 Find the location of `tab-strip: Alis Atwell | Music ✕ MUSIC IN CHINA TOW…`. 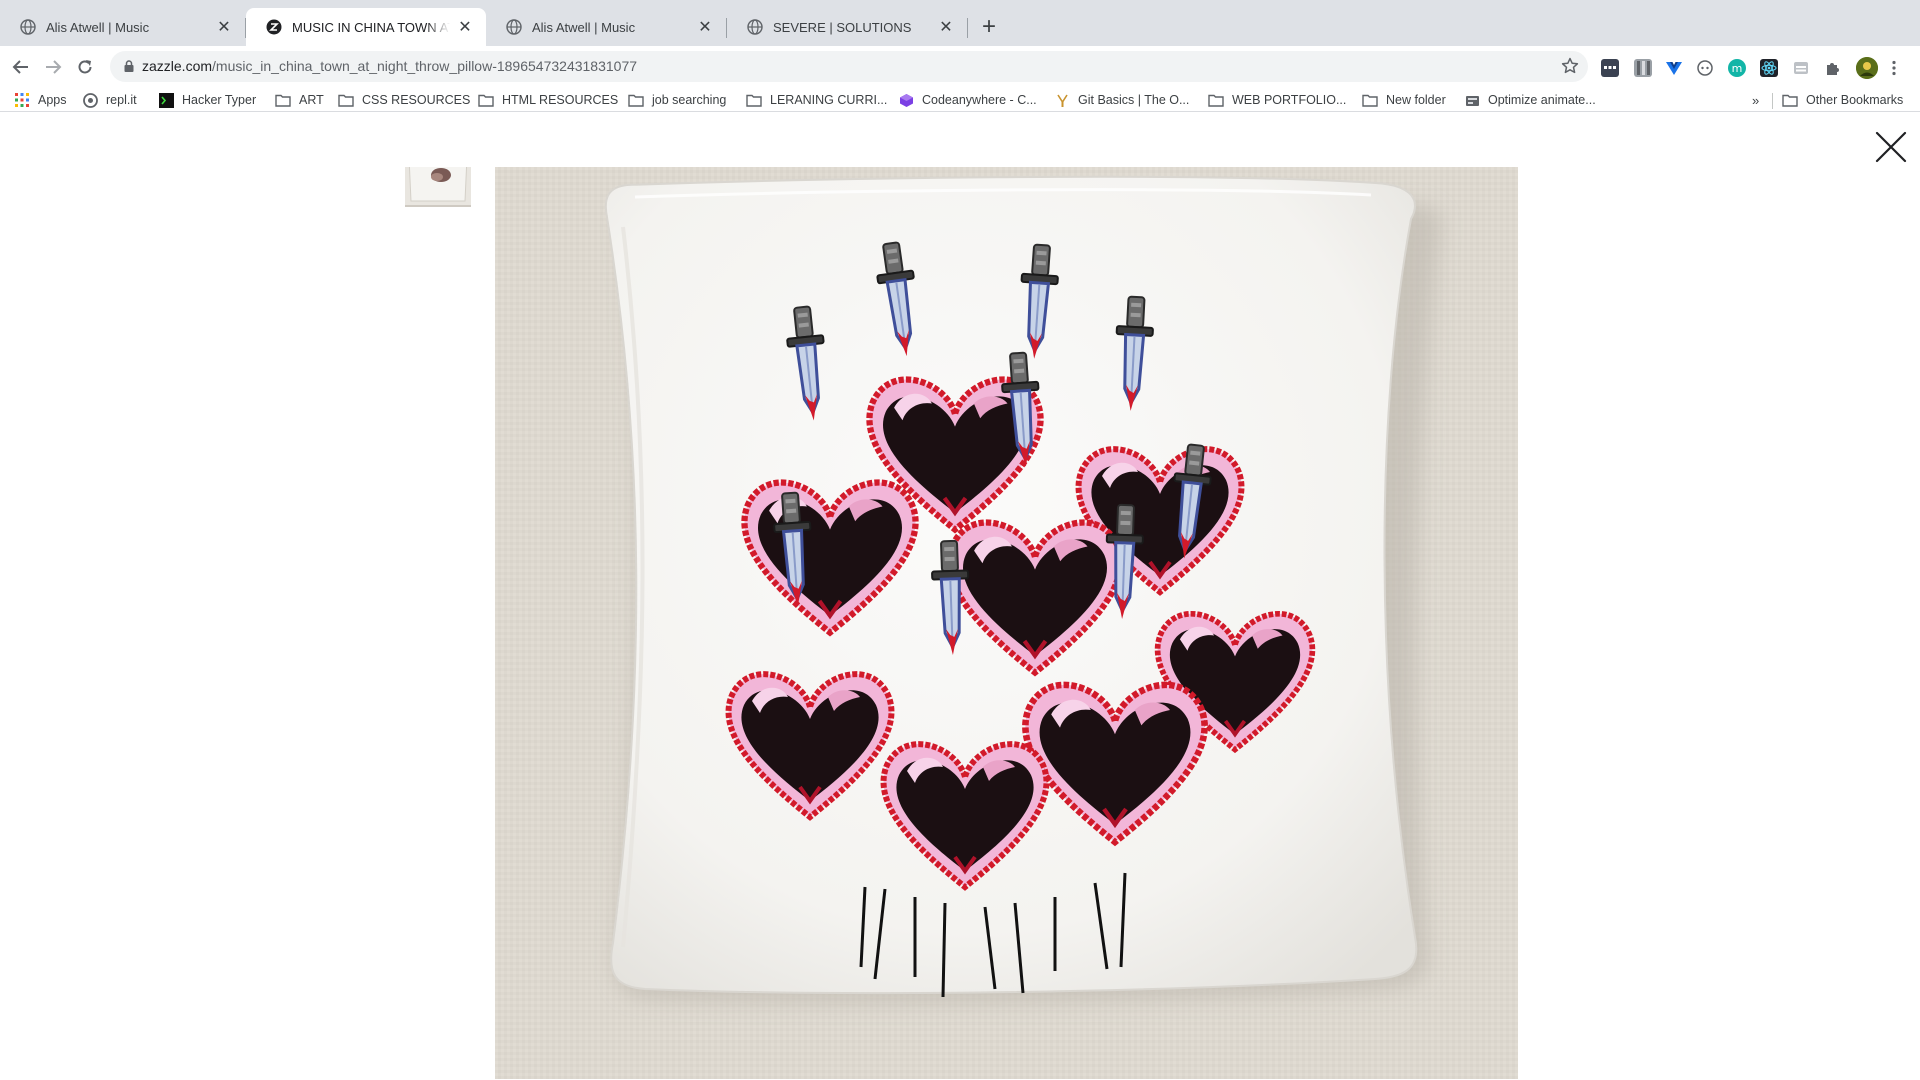

tab-strip: Alis Atwell | Music ✕ MUSIC IN CHINA TOW… is located at coordinates (960, 23).